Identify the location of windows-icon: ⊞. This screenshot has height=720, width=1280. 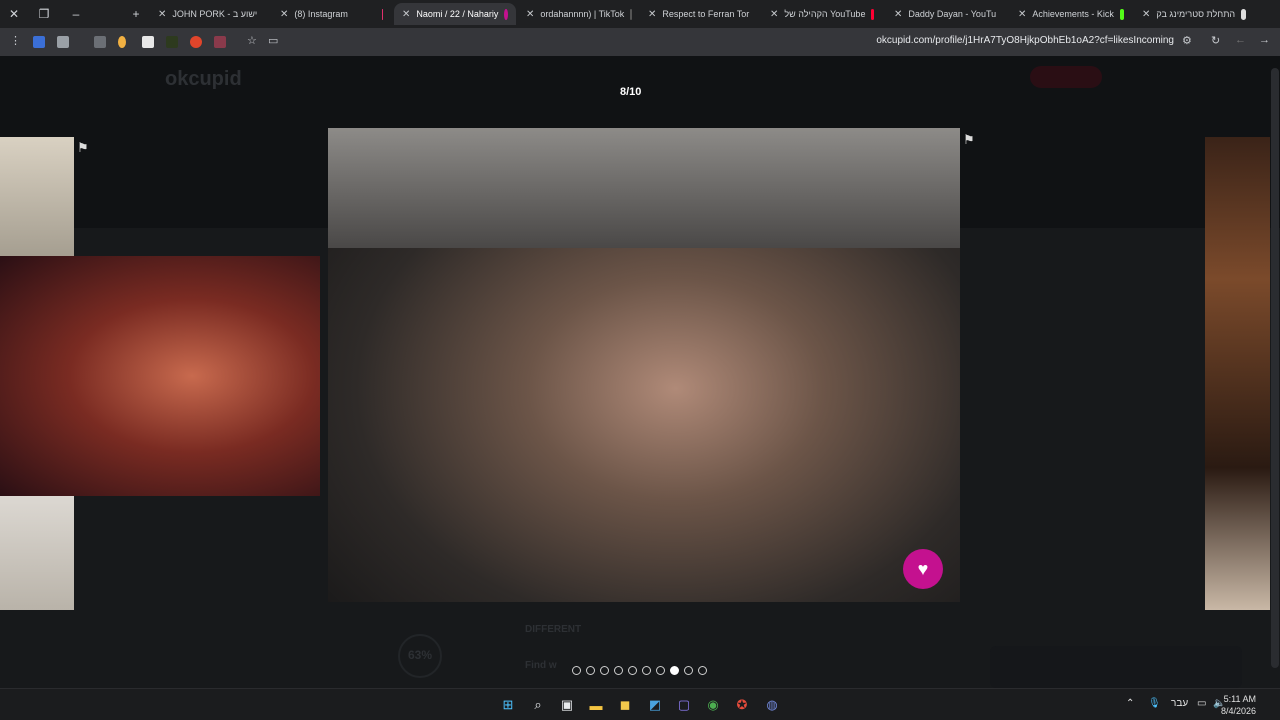
(508, 705).